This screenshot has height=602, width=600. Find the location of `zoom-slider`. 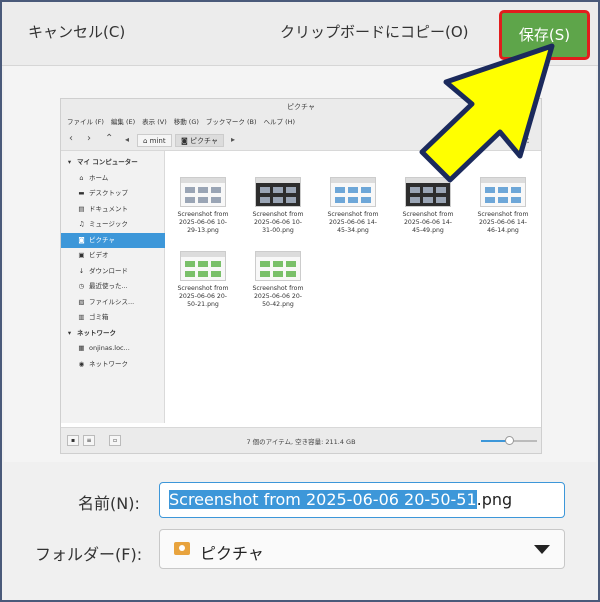

zoom-slider is located at coordinates (509, 440).